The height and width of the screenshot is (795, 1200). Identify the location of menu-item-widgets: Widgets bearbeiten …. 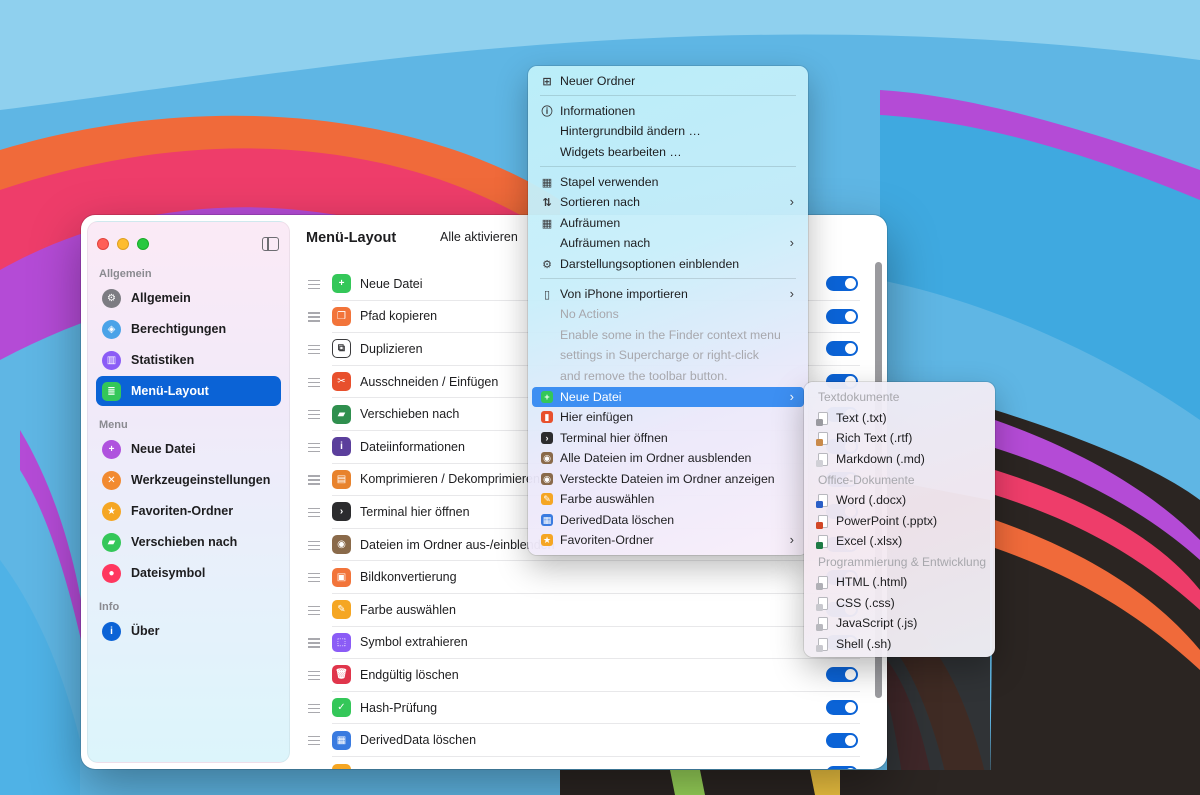
(668, 152).